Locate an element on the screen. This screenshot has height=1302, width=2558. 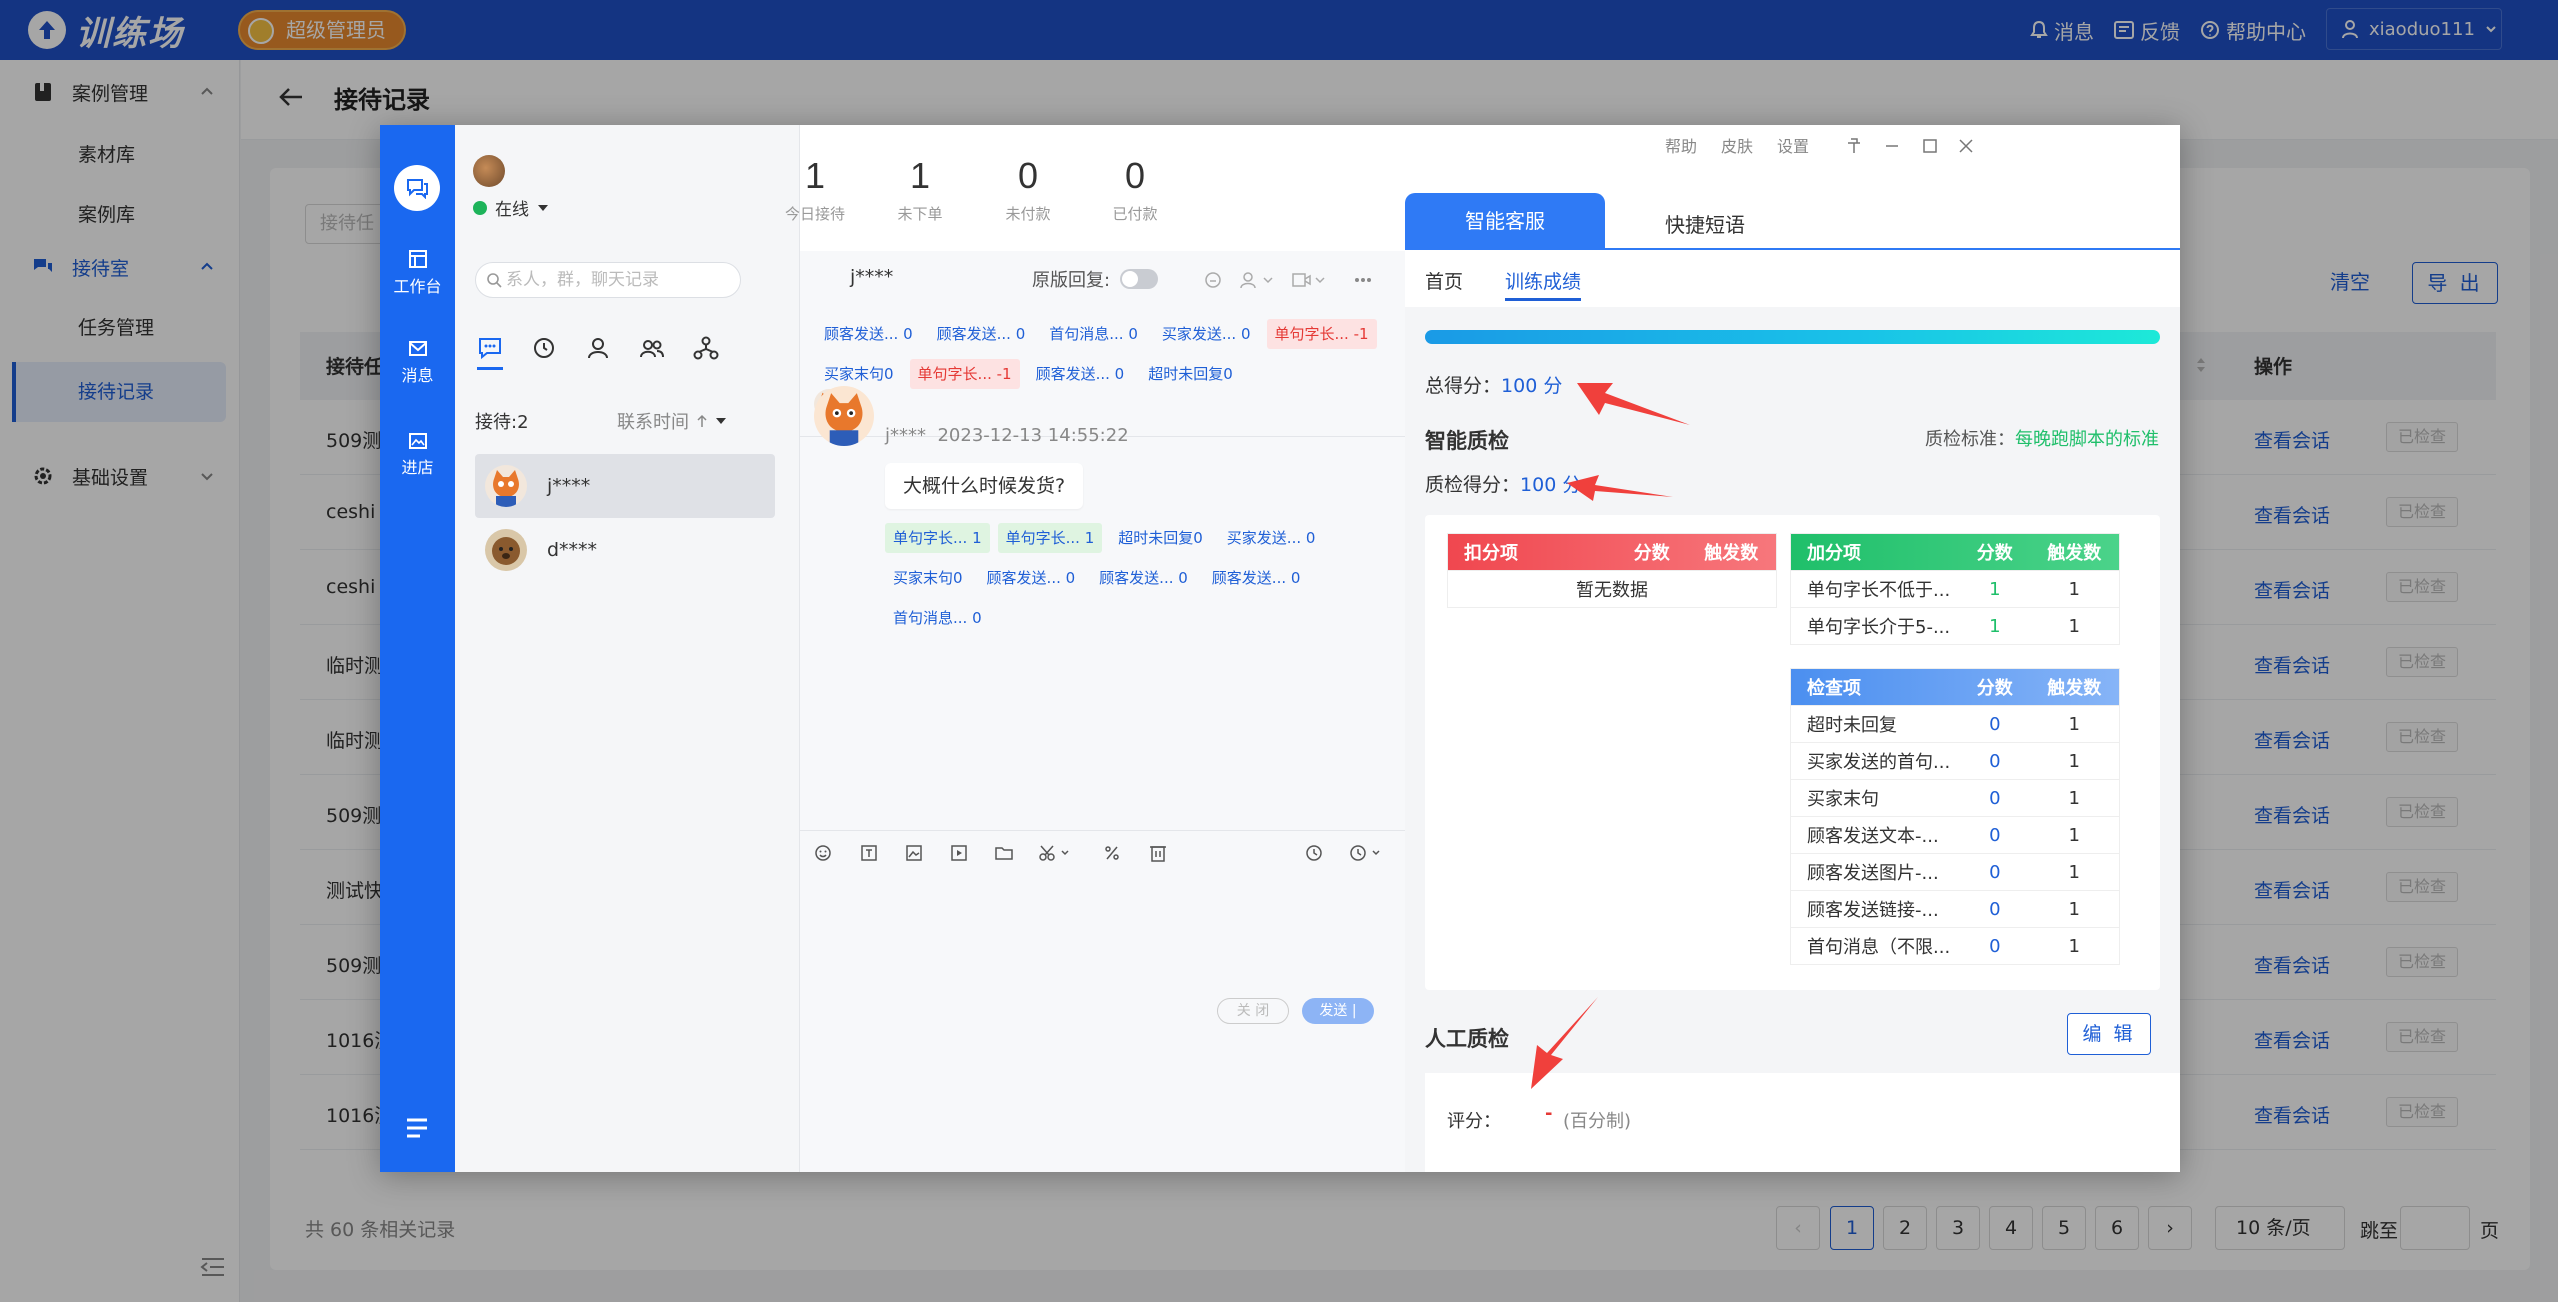
more-icon is located at coordinates (1363, 280).